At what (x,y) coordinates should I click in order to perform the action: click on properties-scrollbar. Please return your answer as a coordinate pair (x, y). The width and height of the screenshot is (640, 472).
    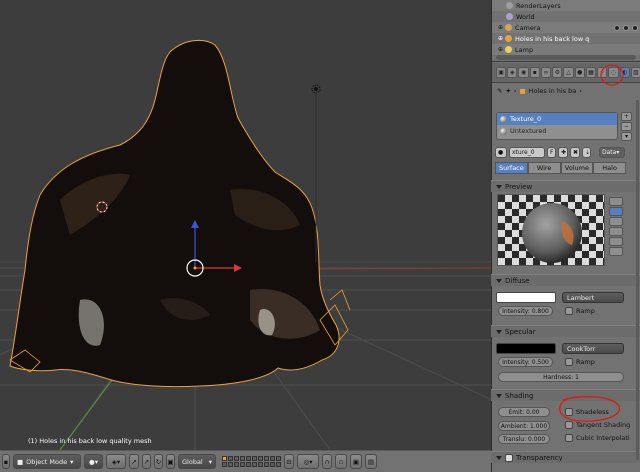
    Looking at the image, I should click on (637, 280).